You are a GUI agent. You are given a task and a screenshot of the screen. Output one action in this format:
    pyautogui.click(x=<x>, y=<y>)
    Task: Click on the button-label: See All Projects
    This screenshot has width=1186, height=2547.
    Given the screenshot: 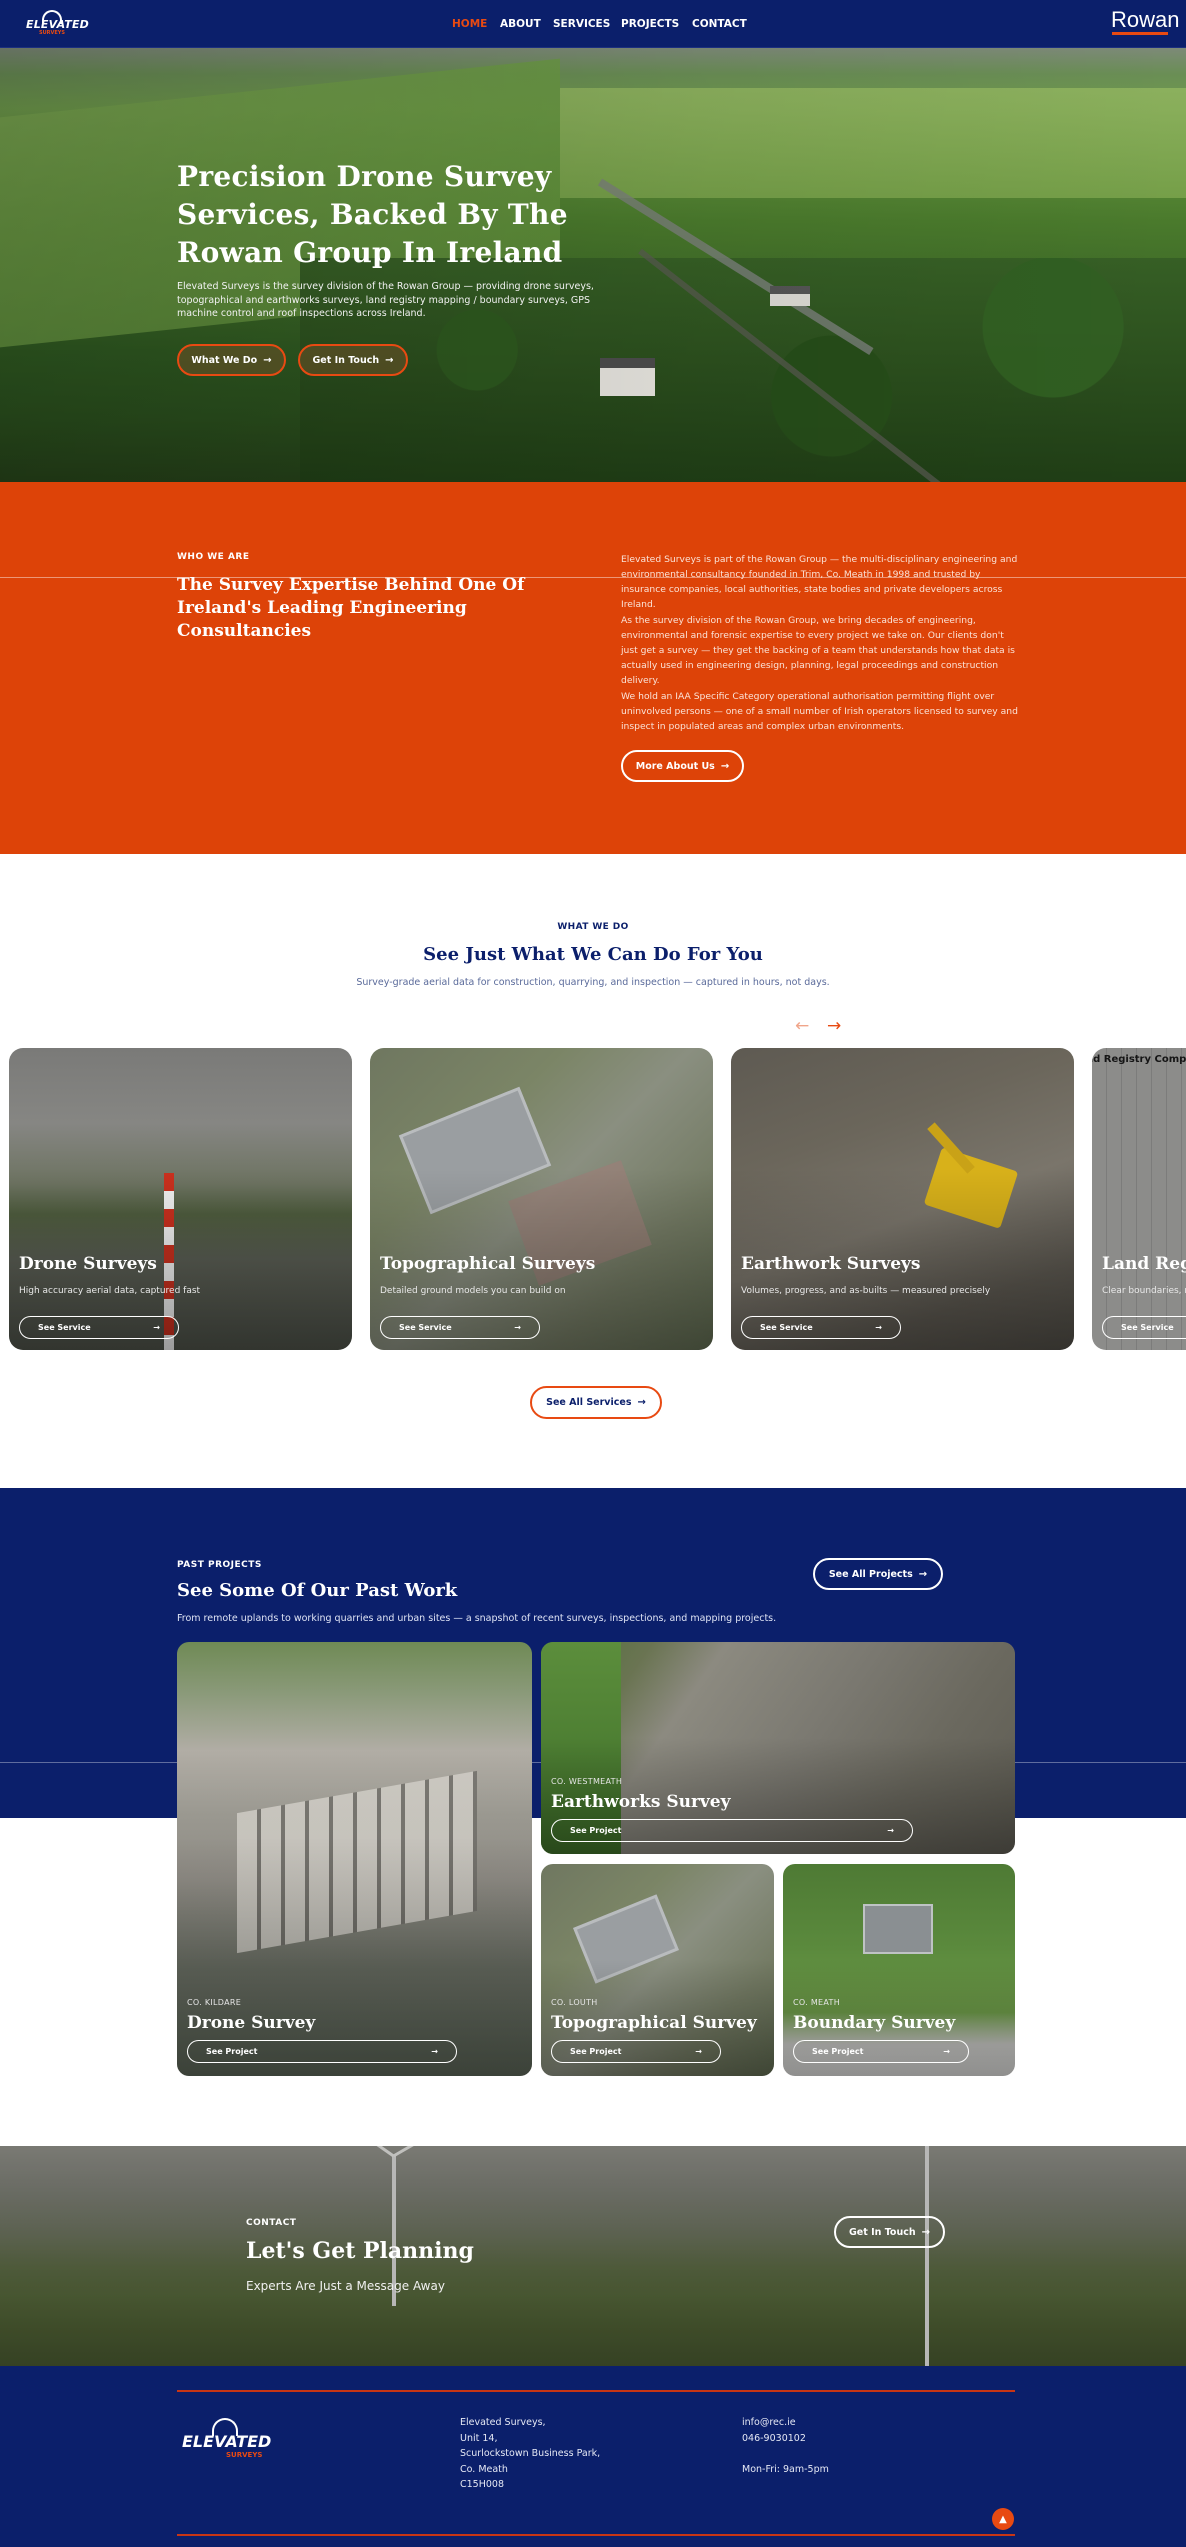 What is the action you would take?
    pyautogui.click(x=870, y=1574)
    